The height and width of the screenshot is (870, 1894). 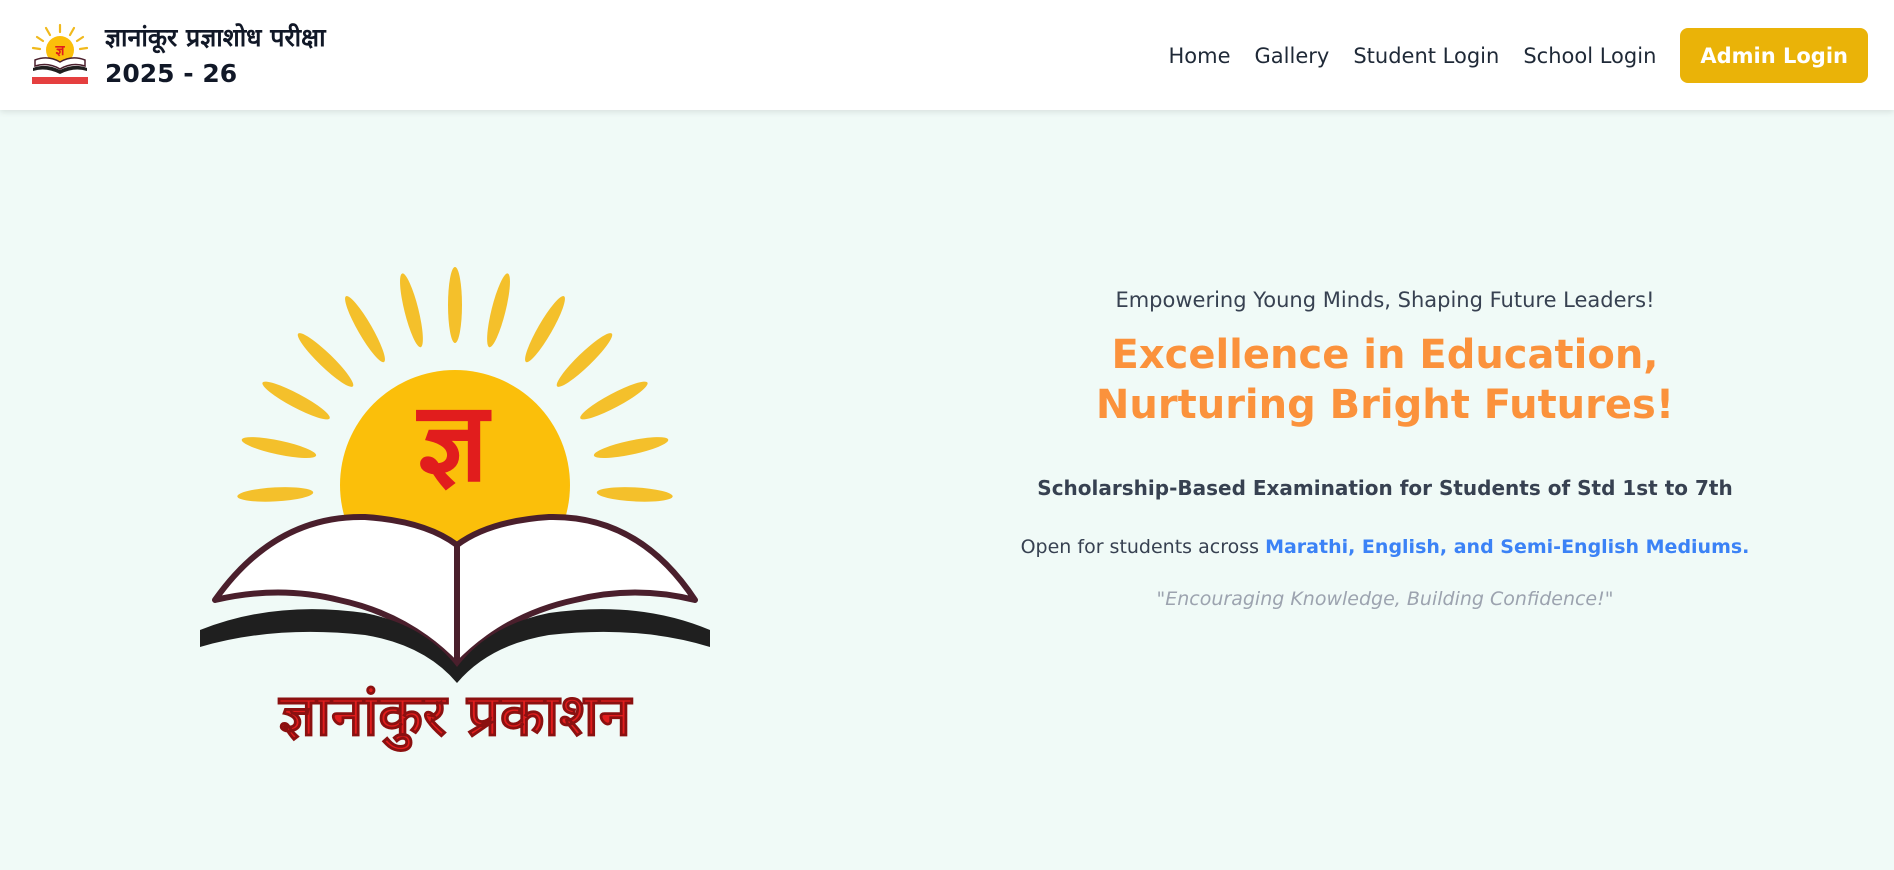 I want to click on logo-glyph: ज्ञ, so click(x=454, y=442).